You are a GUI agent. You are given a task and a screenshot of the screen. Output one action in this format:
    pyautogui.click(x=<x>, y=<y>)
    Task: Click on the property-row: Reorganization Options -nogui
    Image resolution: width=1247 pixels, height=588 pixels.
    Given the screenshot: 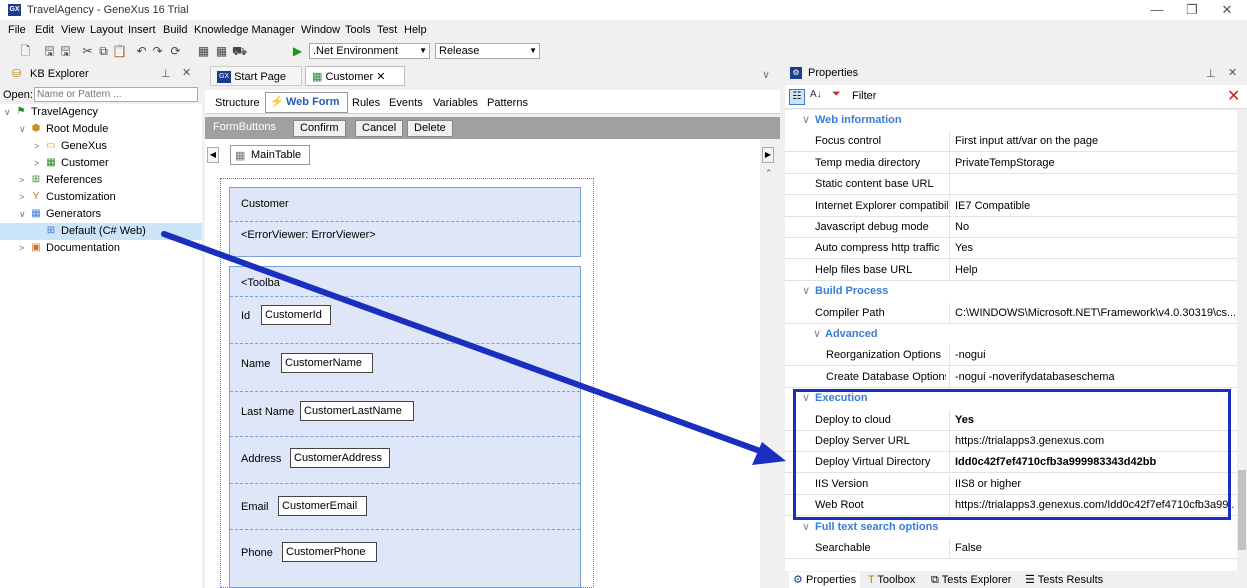 What is the action you would take?
    pyautogui.click(x=1011, y=356)
    